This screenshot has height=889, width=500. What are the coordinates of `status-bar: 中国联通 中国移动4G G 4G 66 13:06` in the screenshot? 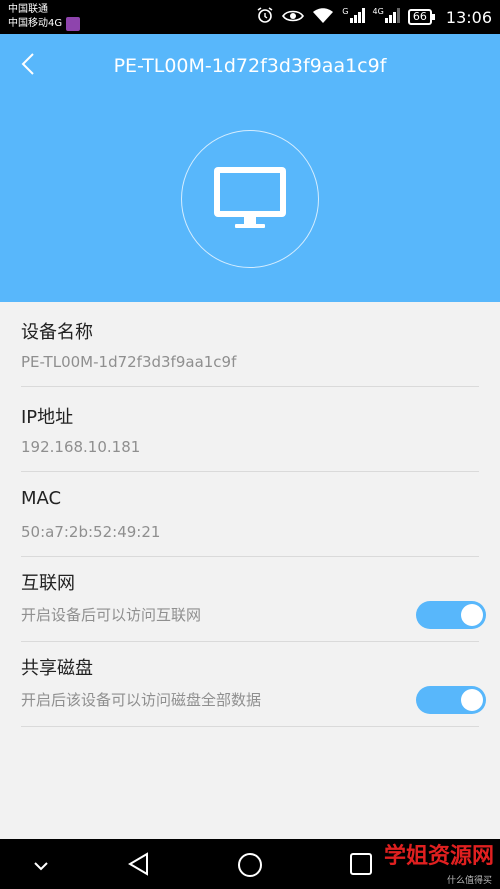 It's located at (250, 17).